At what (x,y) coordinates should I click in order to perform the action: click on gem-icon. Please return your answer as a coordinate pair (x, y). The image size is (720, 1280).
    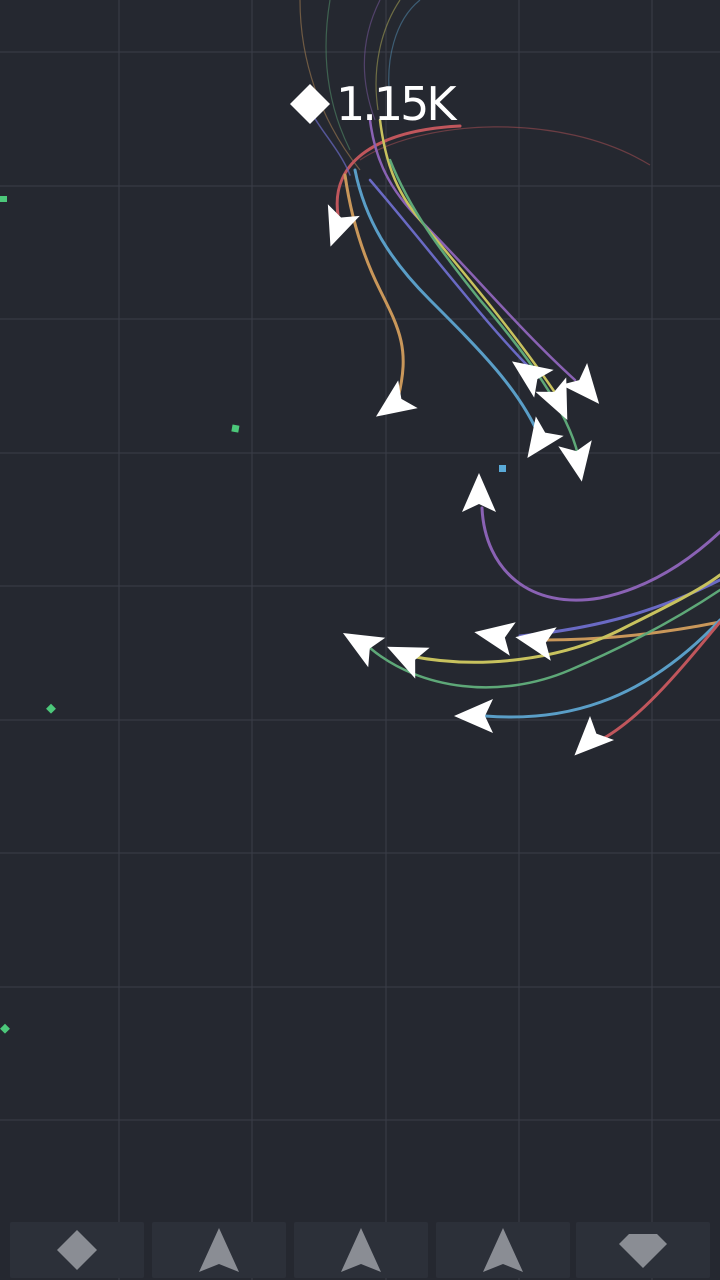
    Looking at the image, I should click on (643, 1251).